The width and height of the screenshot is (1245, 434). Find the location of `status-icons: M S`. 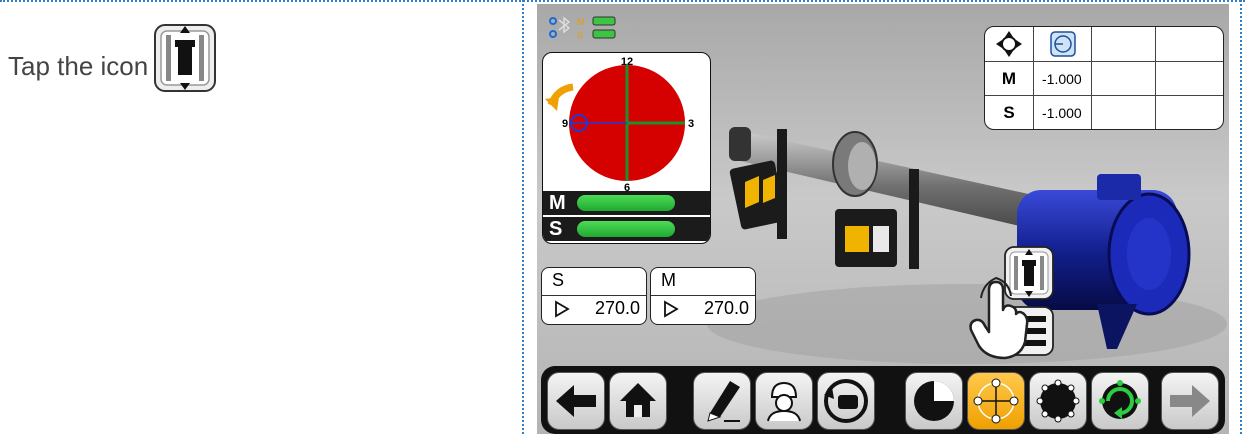

status-icons: M S is located at coordinates (582, 28).